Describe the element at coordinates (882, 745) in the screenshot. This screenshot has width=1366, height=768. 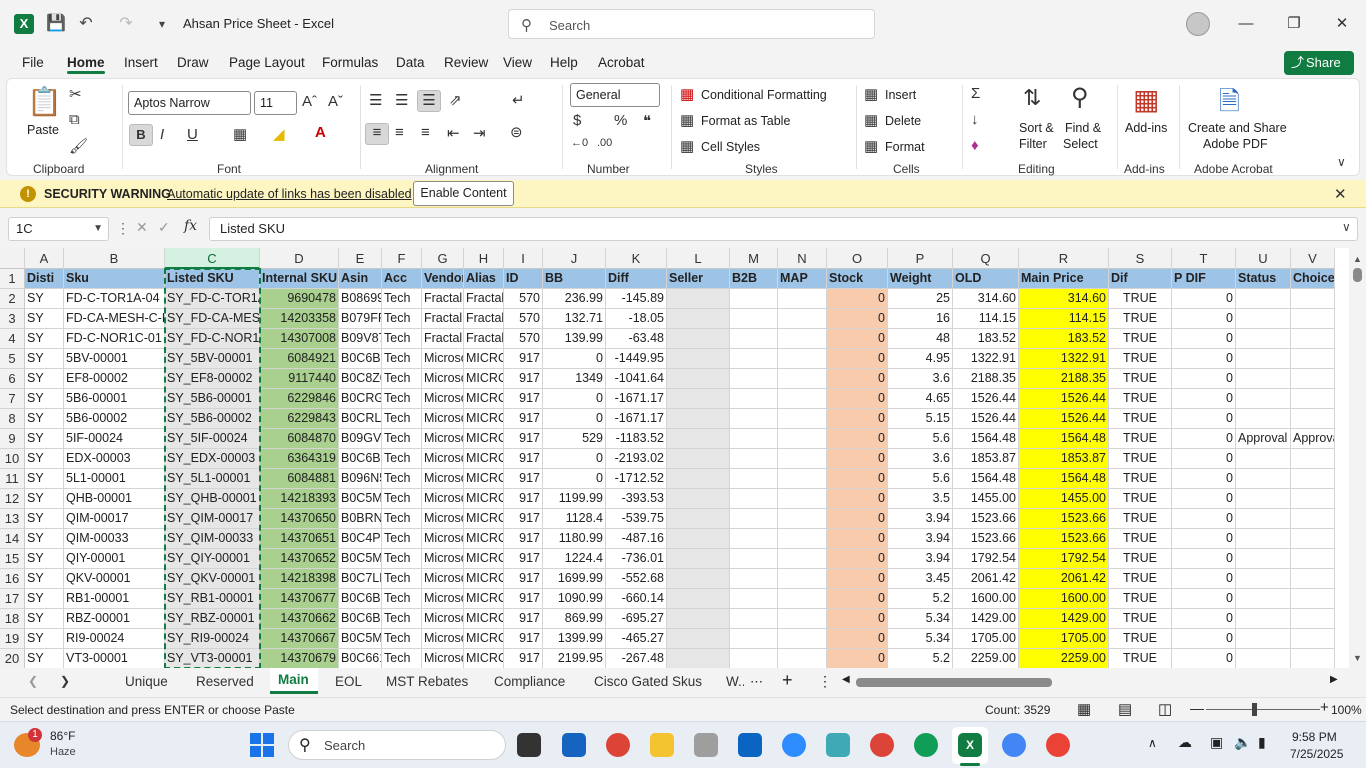
I see `chrome-profile-icon` at that location.